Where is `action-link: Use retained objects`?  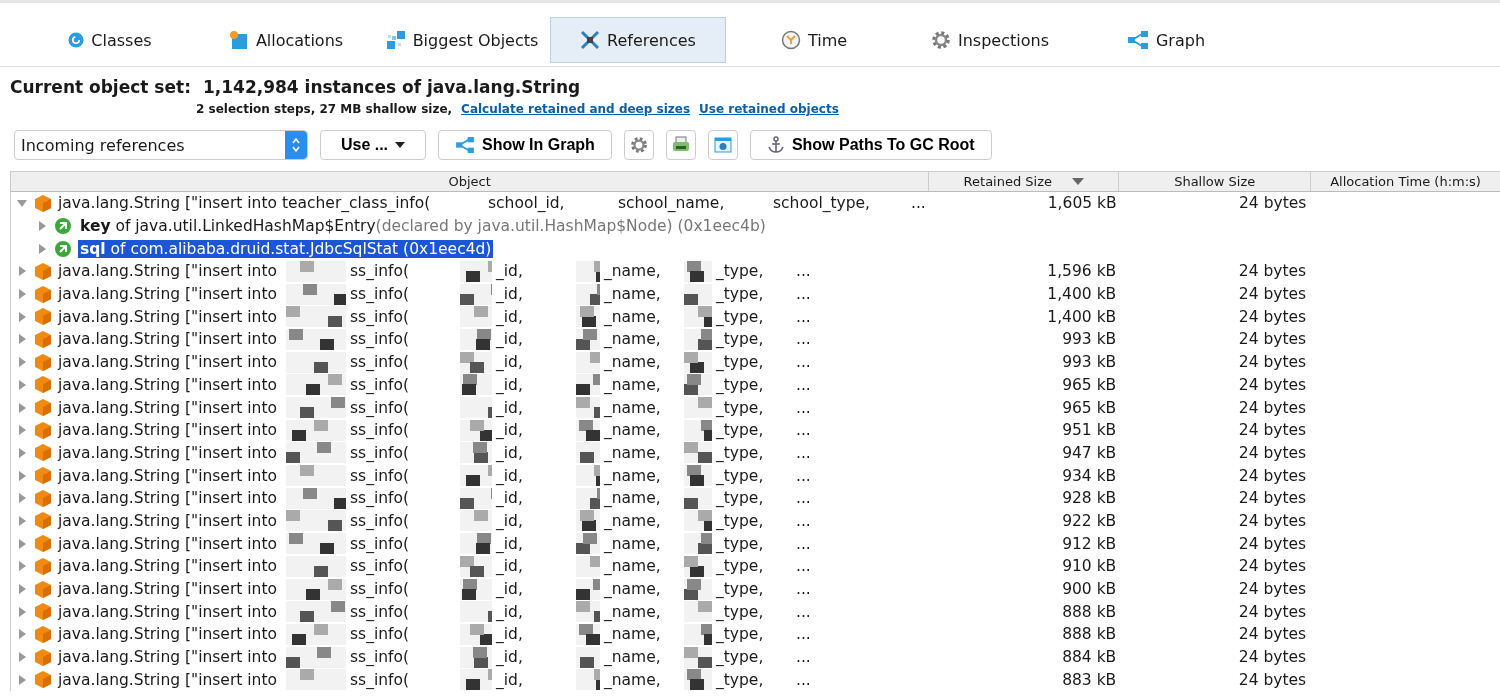
action-link: Use retained objects is located at coordinates (769, 109).